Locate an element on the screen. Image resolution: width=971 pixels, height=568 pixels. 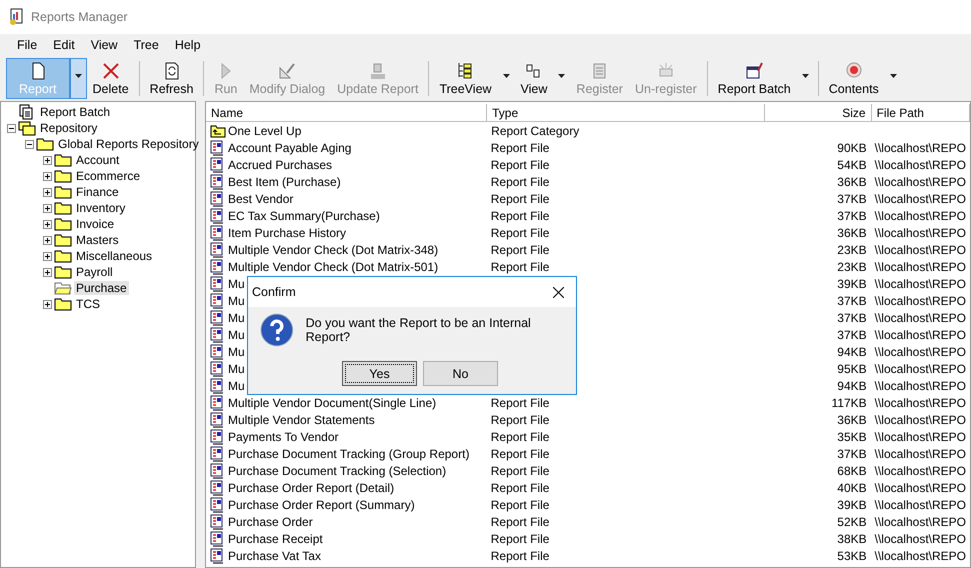
file-name: Purchase Order is located at coordinates (270, 521).